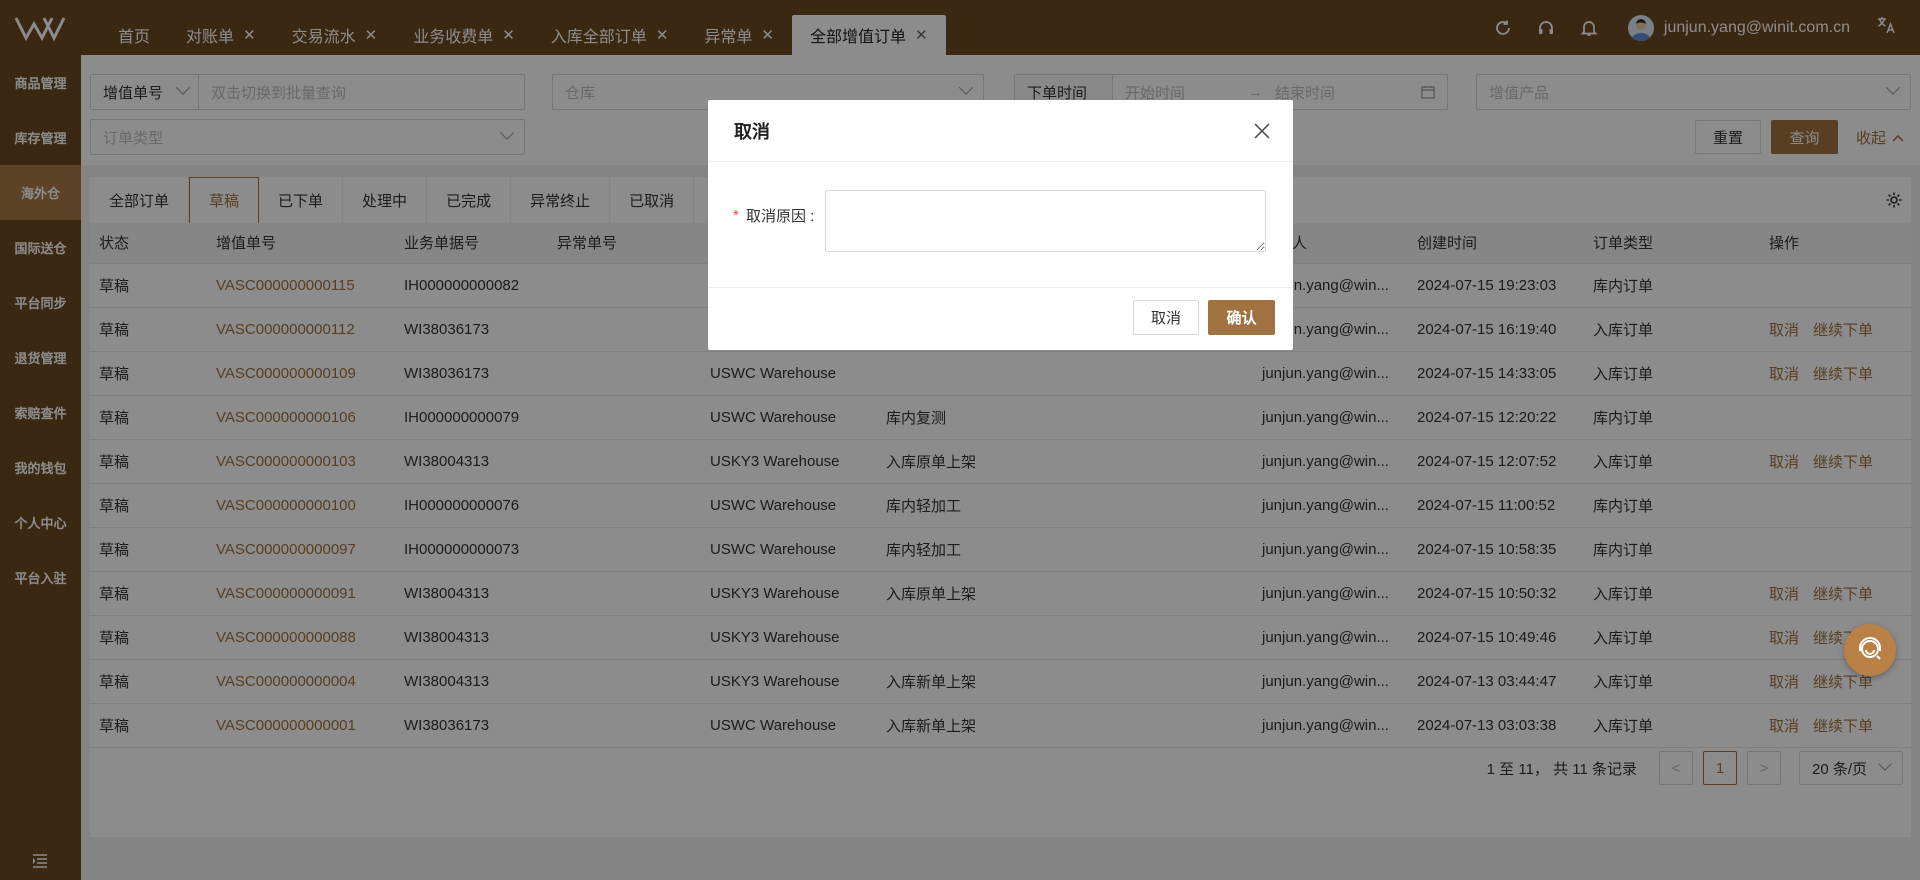 This screenshot has height=880, width=1920. I want to click on dialog-body: * 取消原因 :, so click(1000, 225).